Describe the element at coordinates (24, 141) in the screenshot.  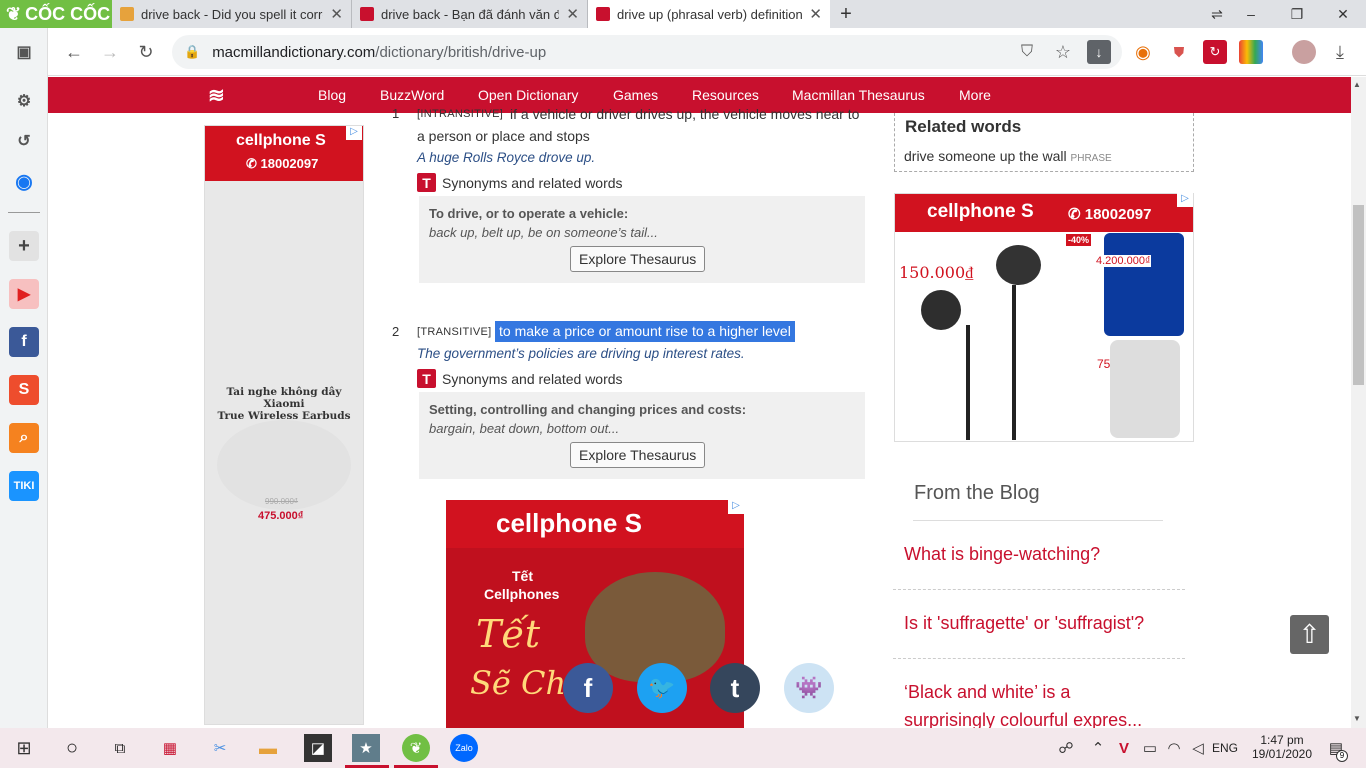
I see `history-icon: ↺` at that location.